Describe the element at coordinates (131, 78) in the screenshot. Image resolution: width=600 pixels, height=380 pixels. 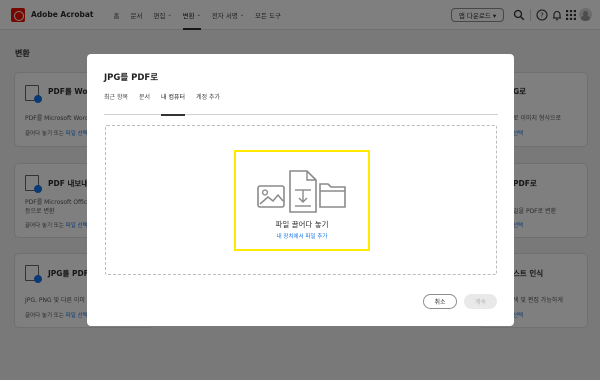
I see `dialog-title: JPG를 PDF로` at that location.